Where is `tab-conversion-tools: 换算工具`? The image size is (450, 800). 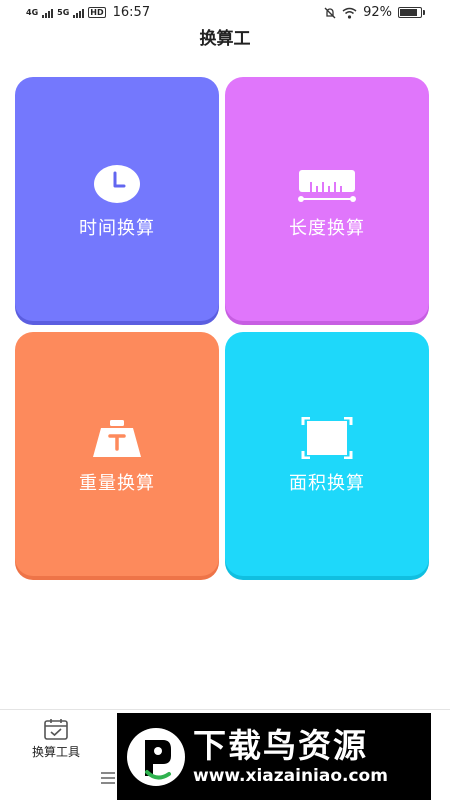
tab-conversion-tools: 换算工具 is located at coordinates (56, 739).